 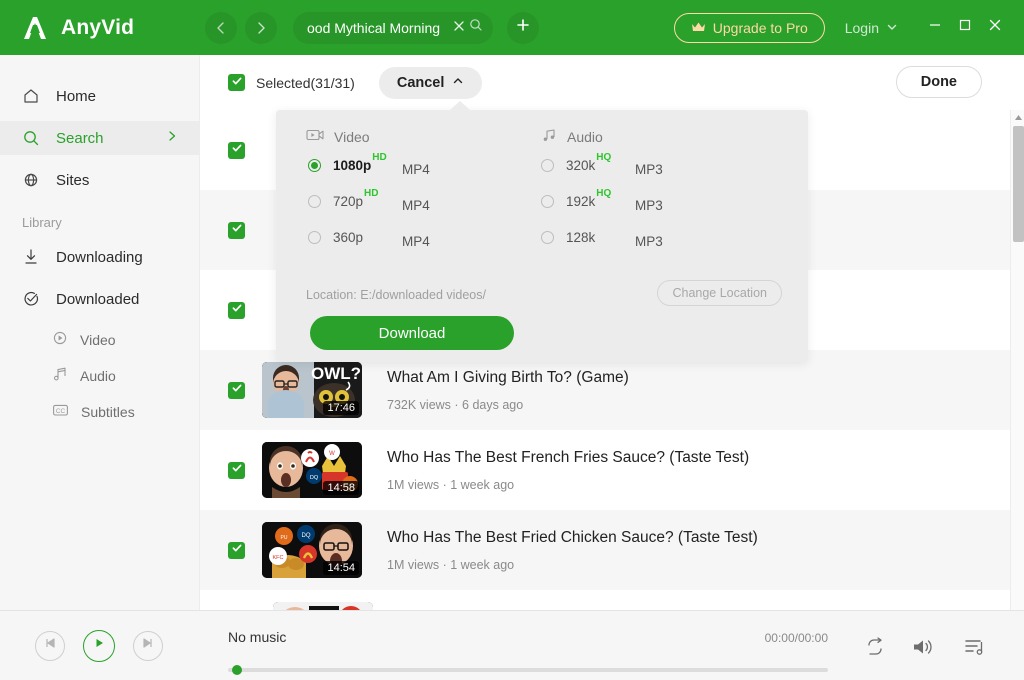 What do you see at coordinates (60, 412) in the screenshot?
I see `closed-caption-icon: CC` at bounding box center [60, 412].